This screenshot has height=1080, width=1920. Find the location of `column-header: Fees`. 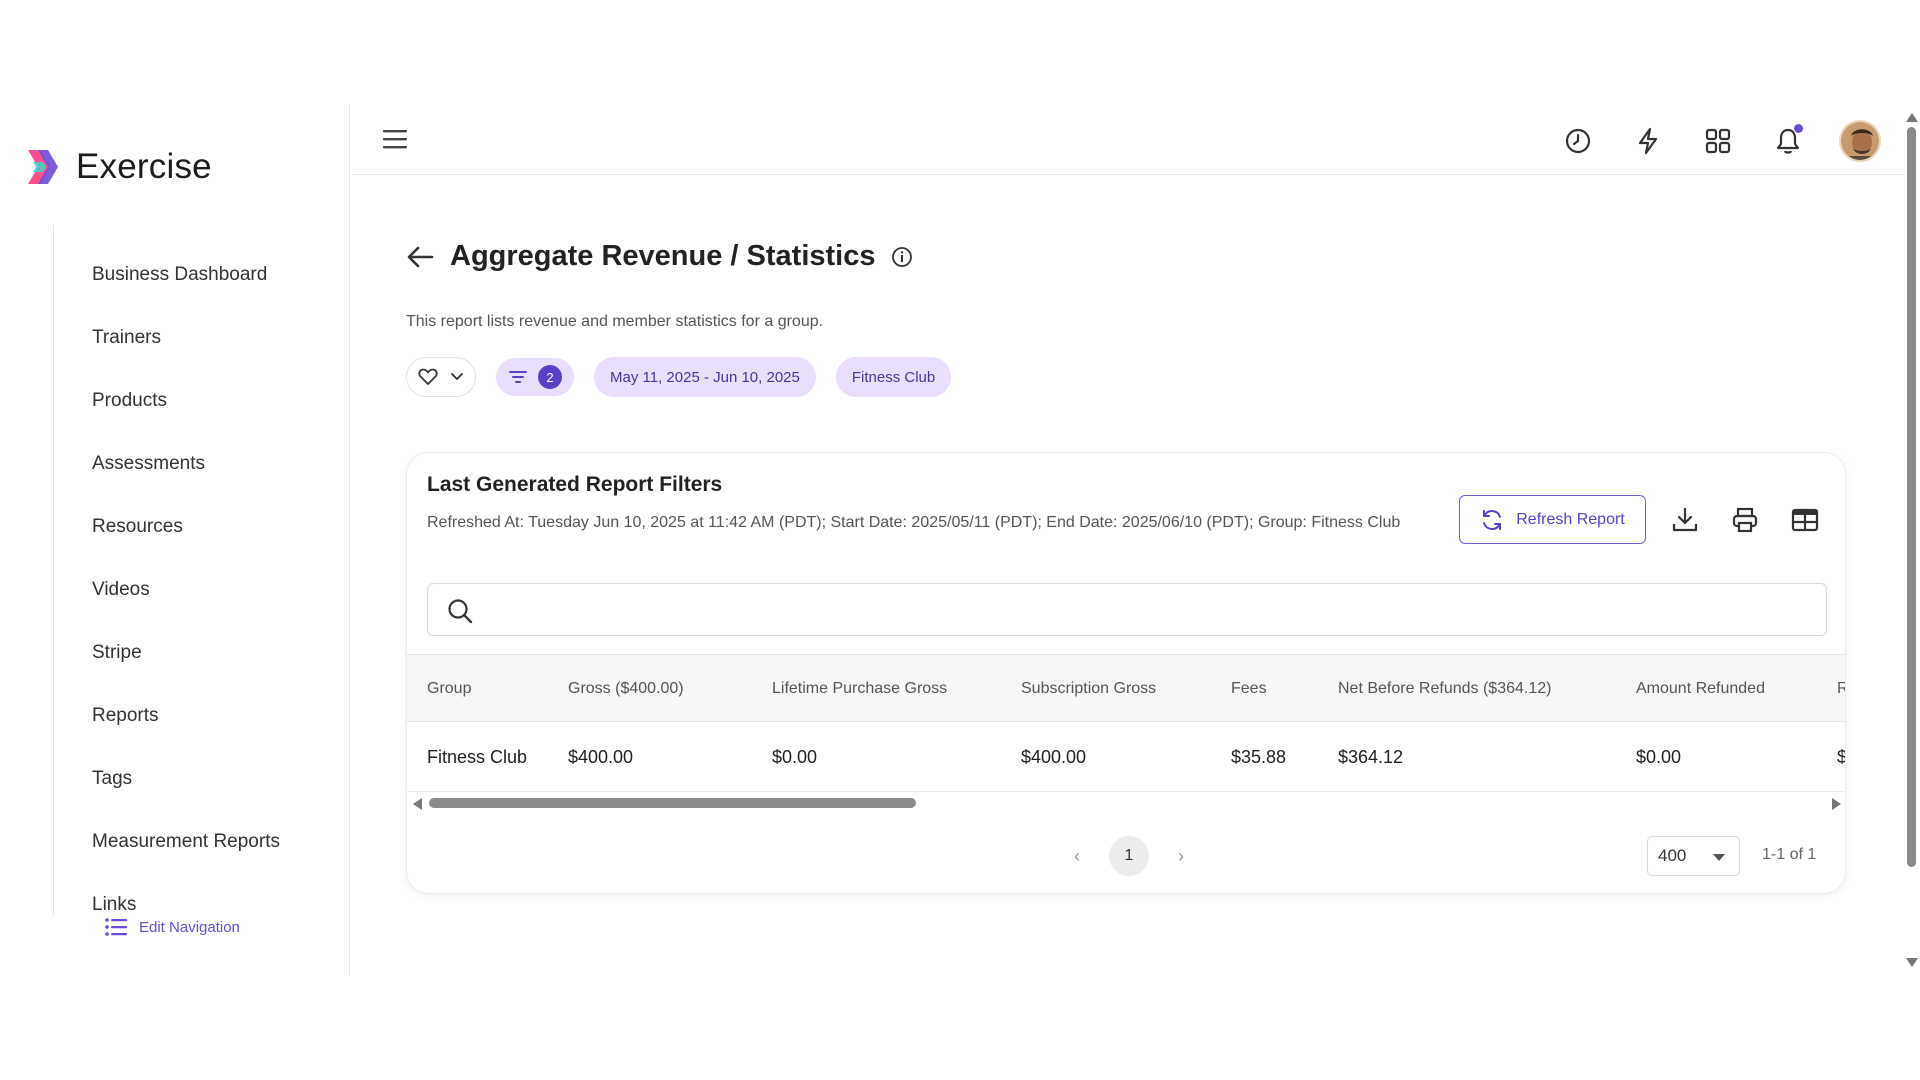

column-header: Fees is located at coordinates (1249, 689).